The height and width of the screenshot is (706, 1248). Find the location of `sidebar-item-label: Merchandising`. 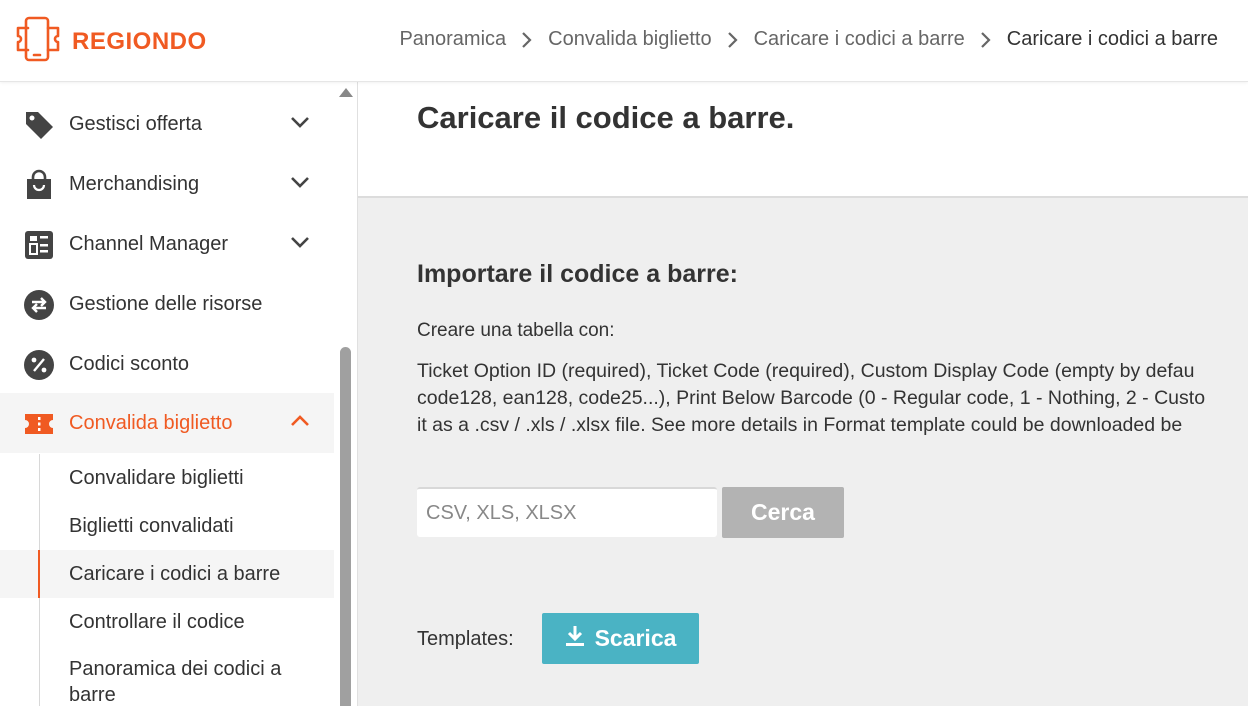

sidebar-item-label: Merchandising is located at coordinates (134, 183).